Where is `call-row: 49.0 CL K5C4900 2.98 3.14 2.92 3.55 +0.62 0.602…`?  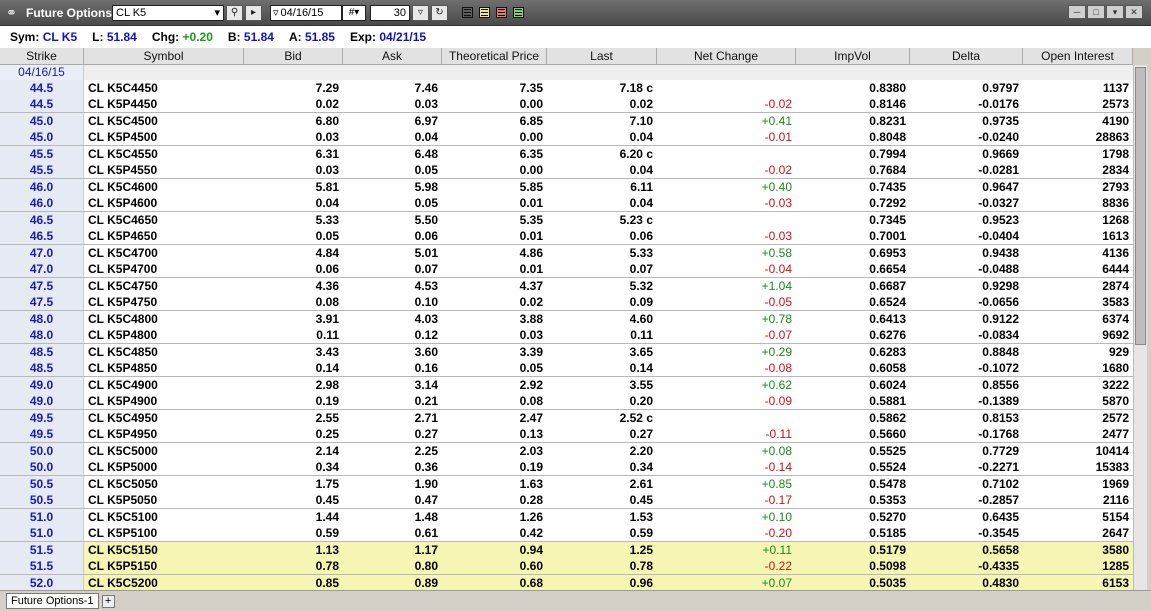 call-row: 49.0 CL K5C4900 2.98 3.14 2.92 3.55 +0.62 0.602… is located at coordinates (566, 385).